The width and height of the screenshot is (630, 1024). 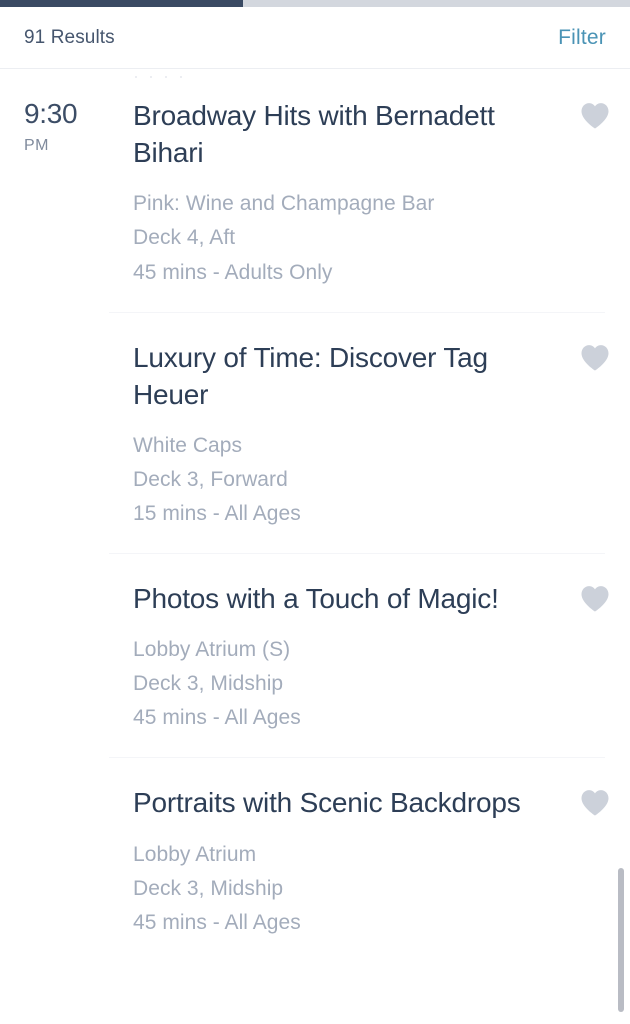 I want to click on event-venue: White Caps, so click(x=188, y=445).